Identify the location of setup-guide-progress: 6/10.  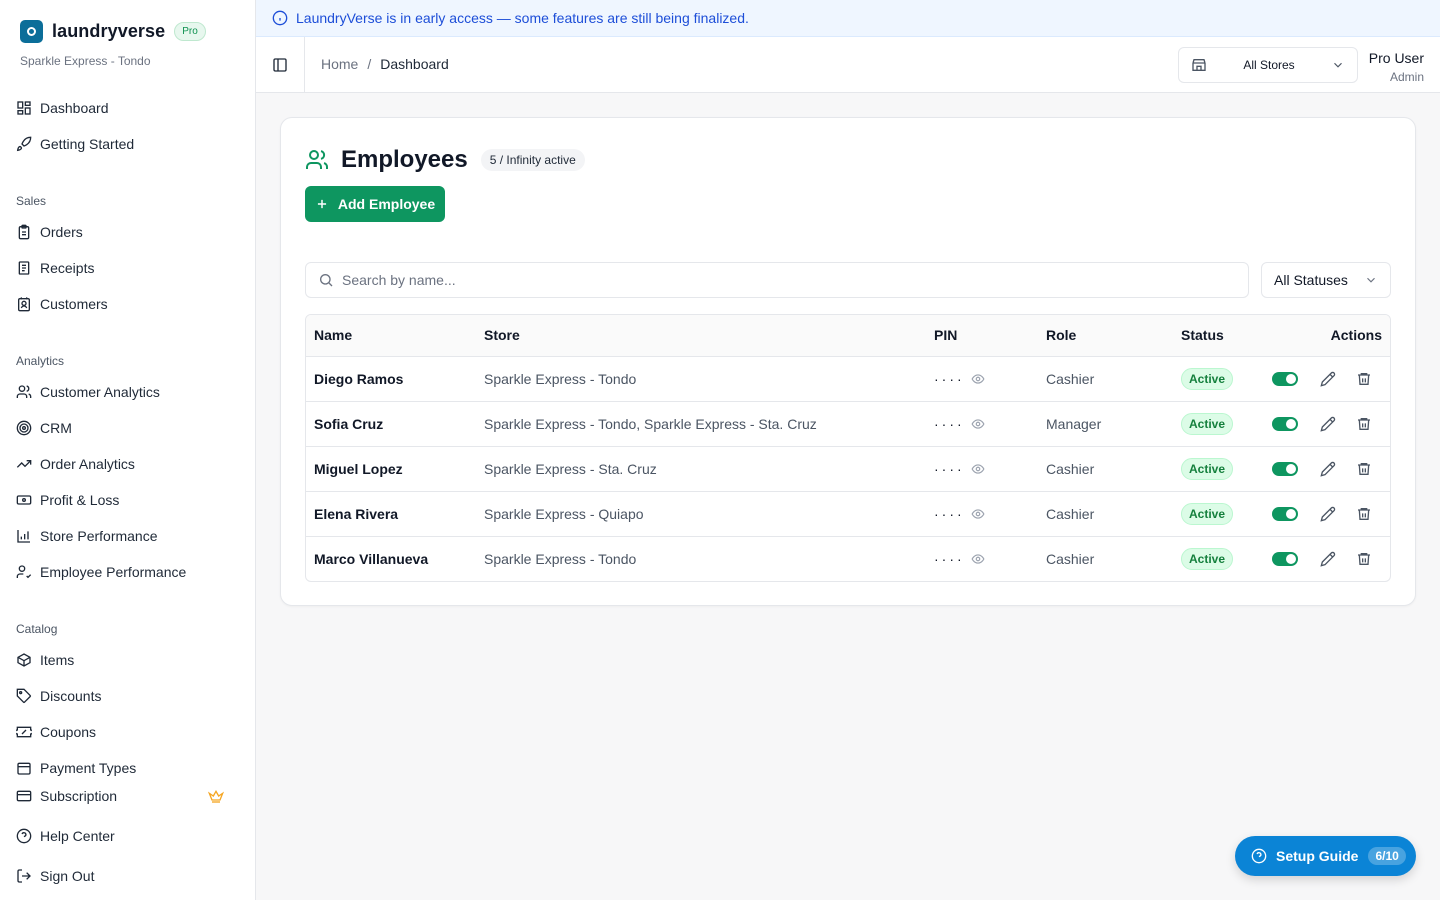
(1387, 856).